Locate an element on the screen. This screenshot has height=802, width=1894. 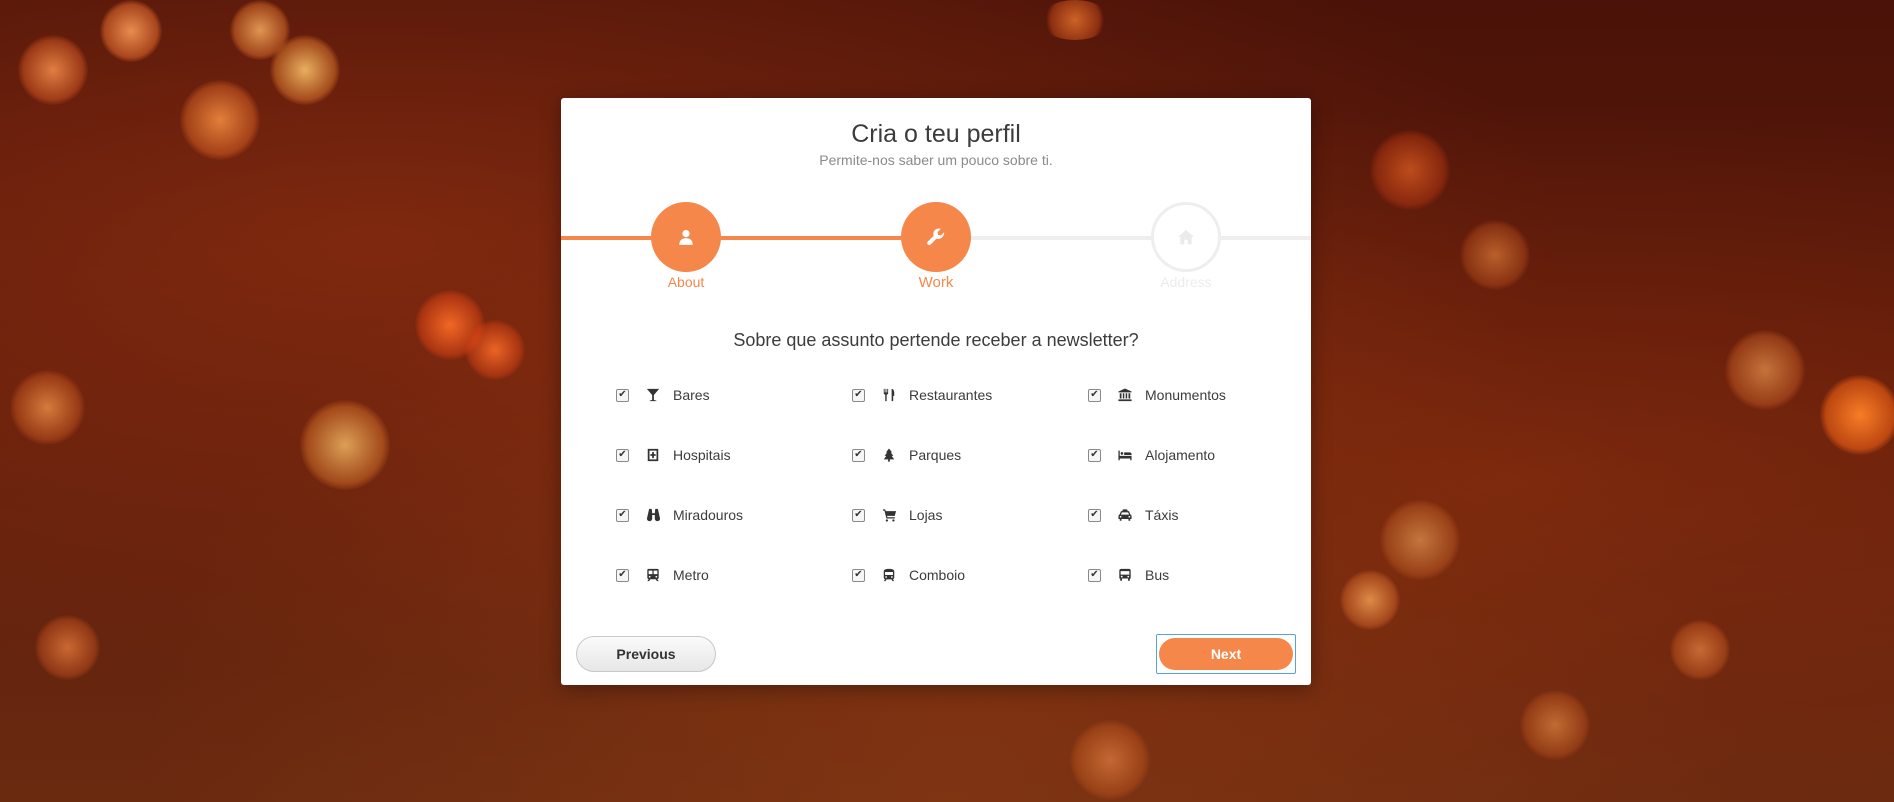
option-miradouros: ✔ Miradouros is located at coordinates (679, 515).